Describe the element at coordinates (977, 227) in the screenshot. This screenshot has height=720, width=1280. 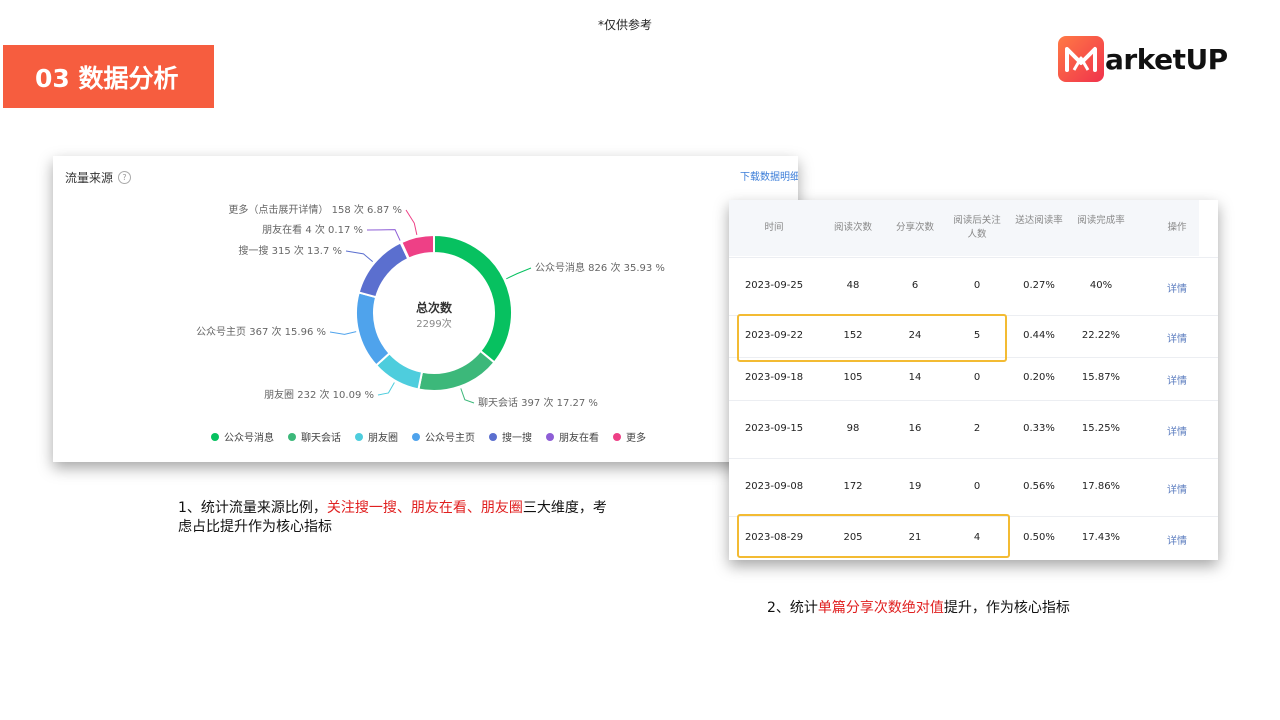
I see `column-header-3: 阅读后关注人数` at that location.